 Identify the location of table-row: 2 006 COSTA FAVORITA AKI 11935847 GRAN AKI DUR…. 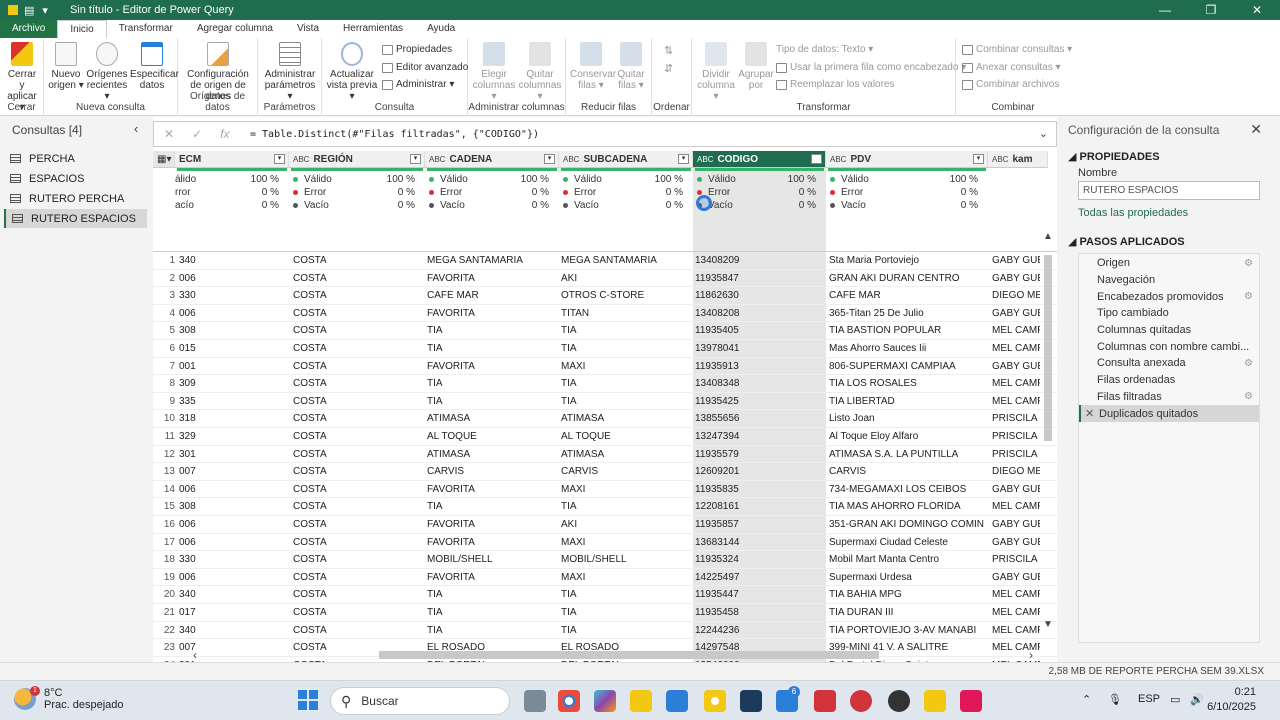
(605, 279).